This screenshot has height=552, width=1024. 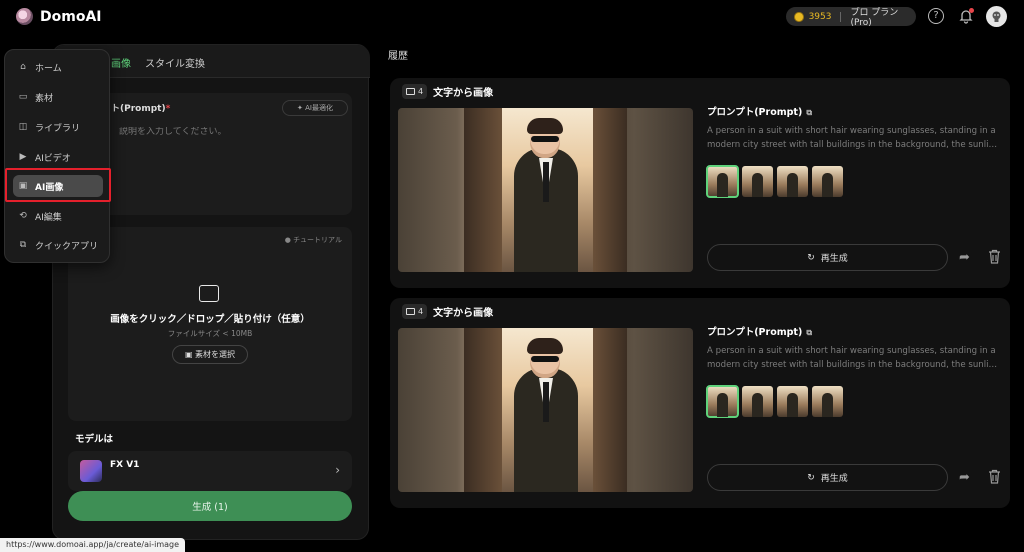 What do you see at coordinates (874, 18) in the screenshot?
I see `plan-label: プロ プラン(Pro)` at bounding box center [874, 18].